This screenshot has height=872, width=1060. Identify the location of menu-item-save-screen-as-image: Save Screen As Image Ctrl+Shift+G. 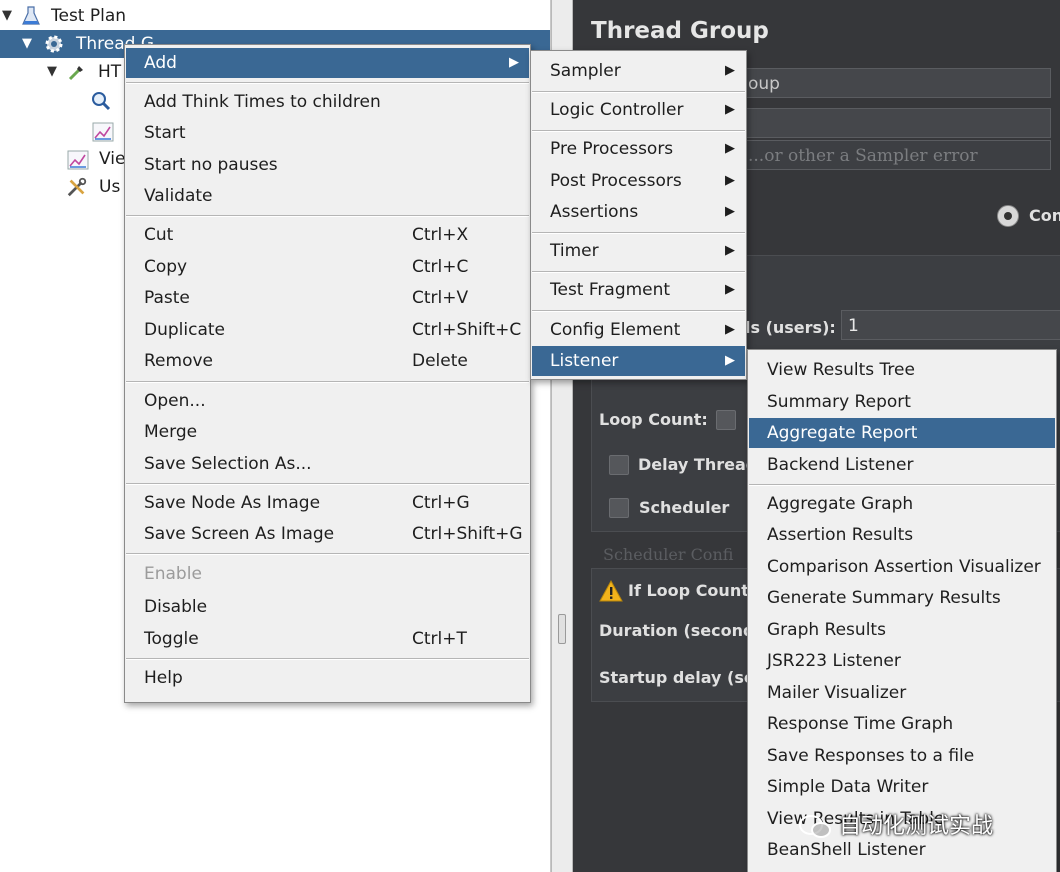
(327, 534).